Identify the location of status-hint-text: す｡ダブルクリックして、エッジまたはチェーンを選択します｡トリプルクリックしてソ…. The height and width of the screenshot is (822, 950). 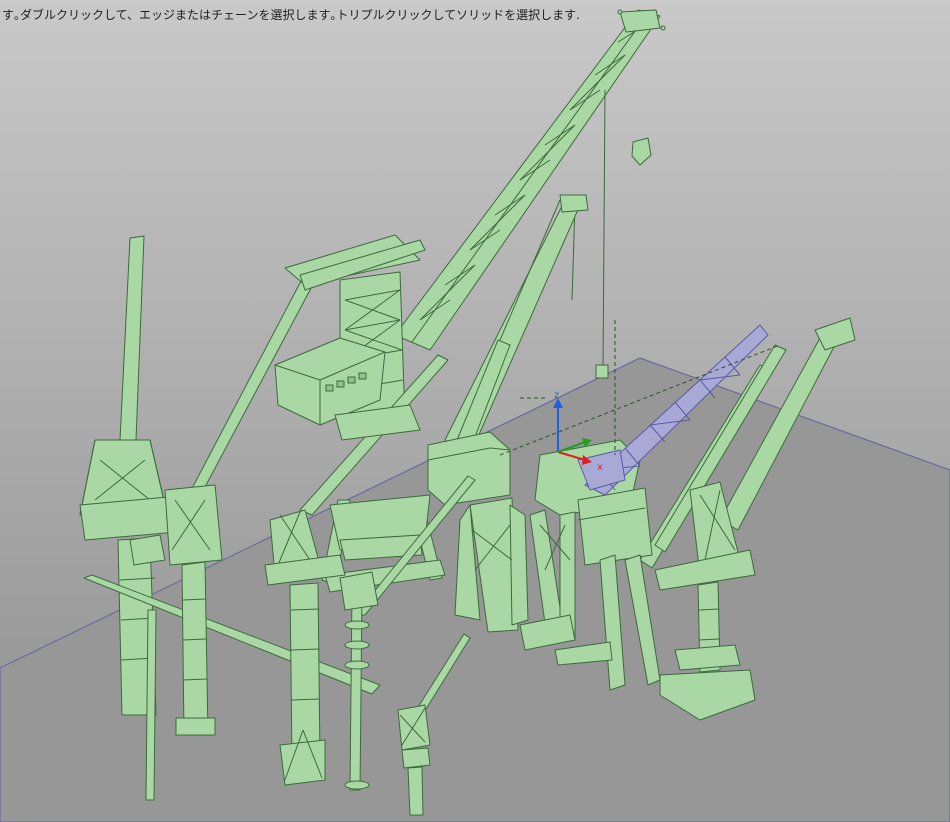
(291, 15).